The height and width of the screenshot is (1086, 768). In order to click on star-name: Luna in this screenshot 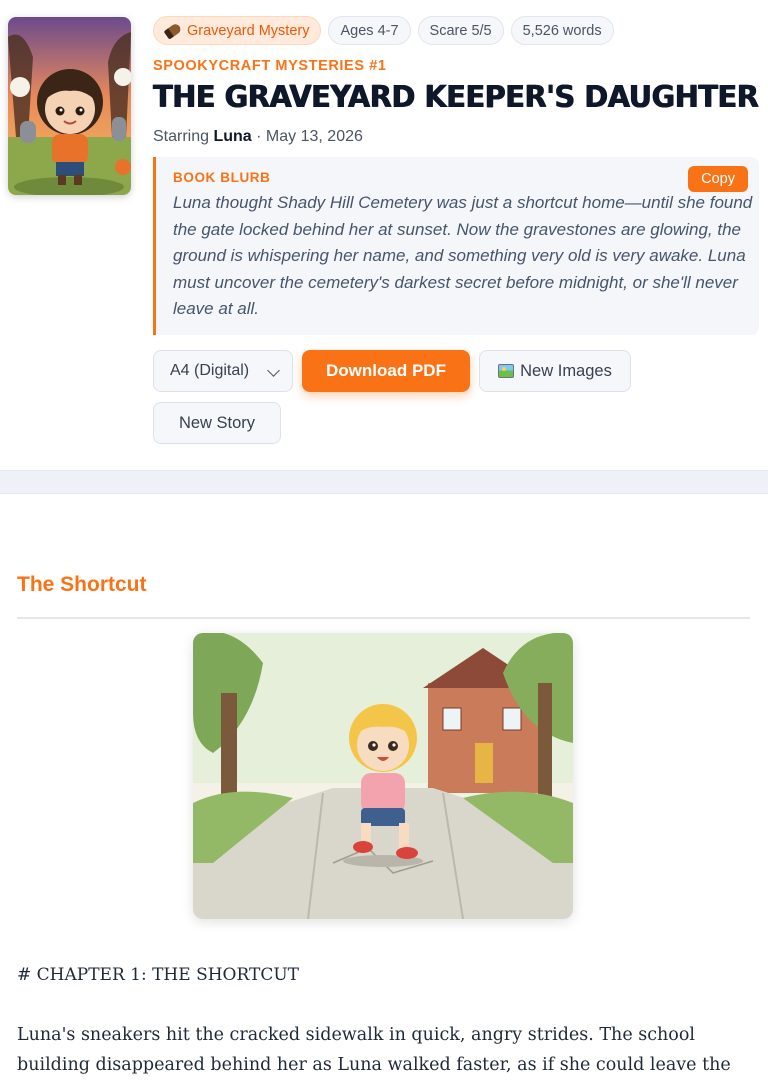, I will do `click(232, 136)`.